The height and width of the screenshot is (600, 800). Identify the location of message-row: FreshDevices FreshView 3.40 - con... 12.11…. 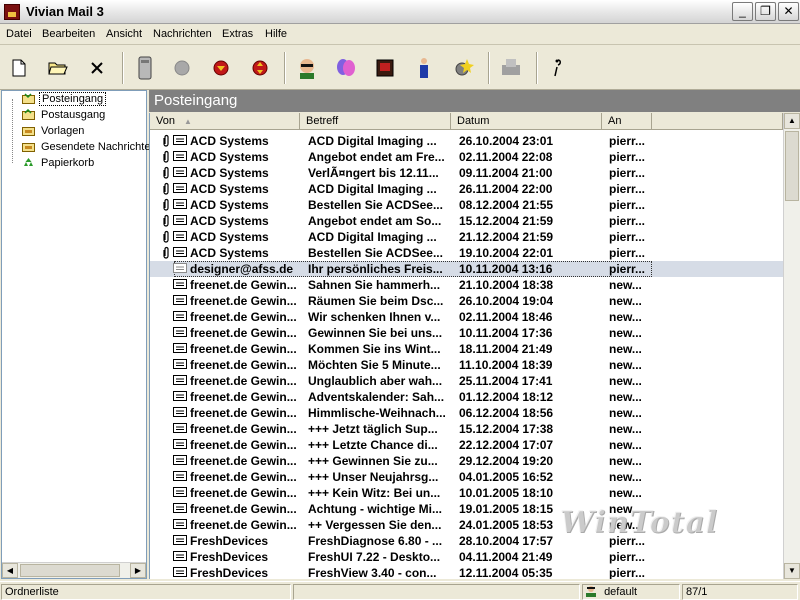
(466, 572).